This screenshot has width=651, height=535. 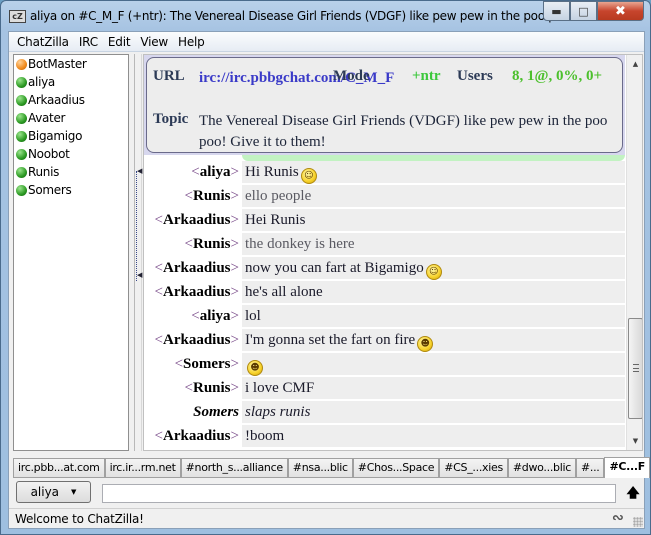 I want to click on userlist-splitter: ◀ ◀, so click(x=138, y=252).